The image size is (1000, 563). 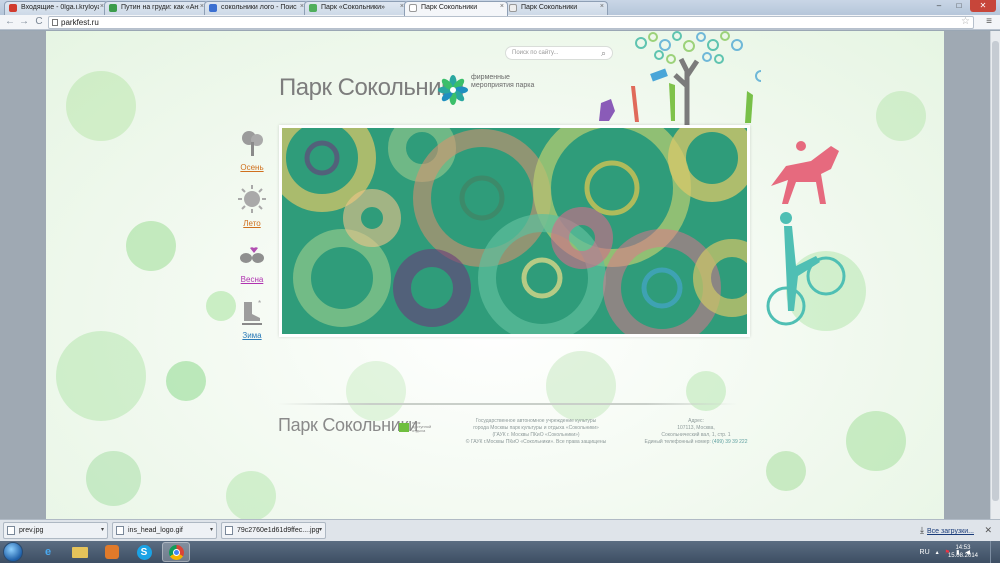 I want to click on tab-label: Парк Сокольники, so click(x=449, y=7).